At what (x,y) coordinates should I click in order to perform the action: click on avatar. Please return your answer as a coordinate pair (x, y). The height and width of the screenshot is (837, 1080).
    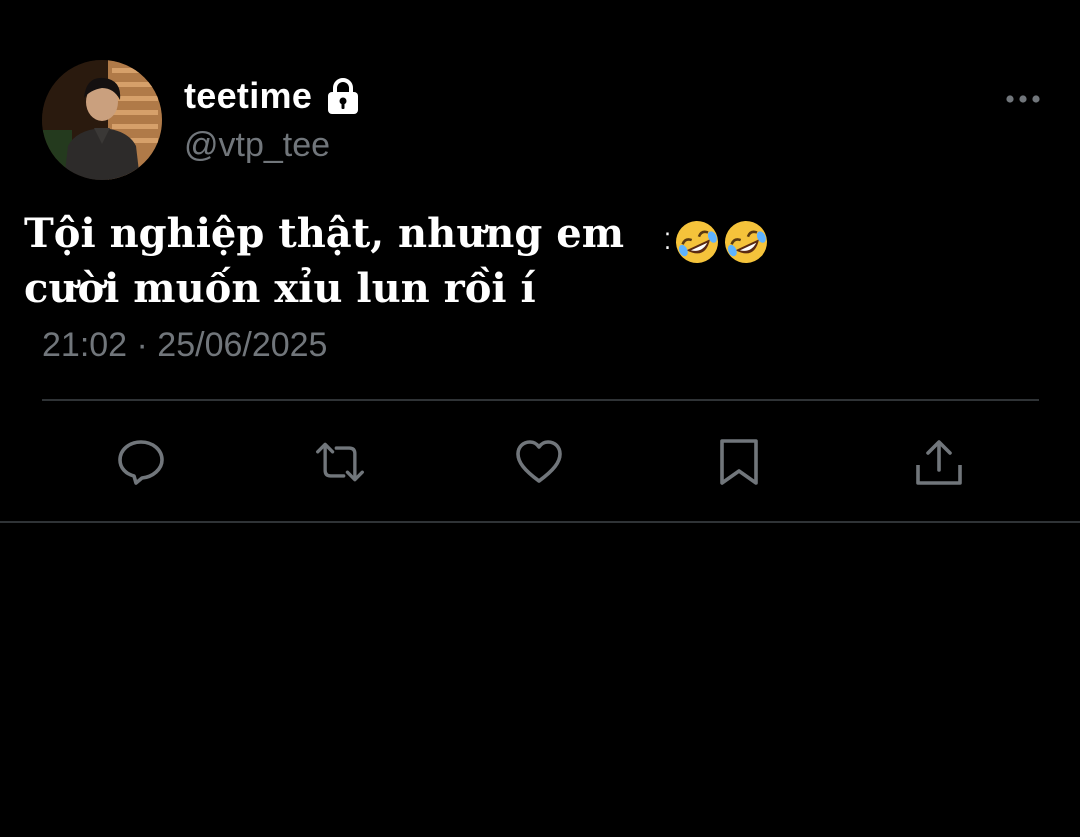
    Looking at the image, I should click on (102, 120).